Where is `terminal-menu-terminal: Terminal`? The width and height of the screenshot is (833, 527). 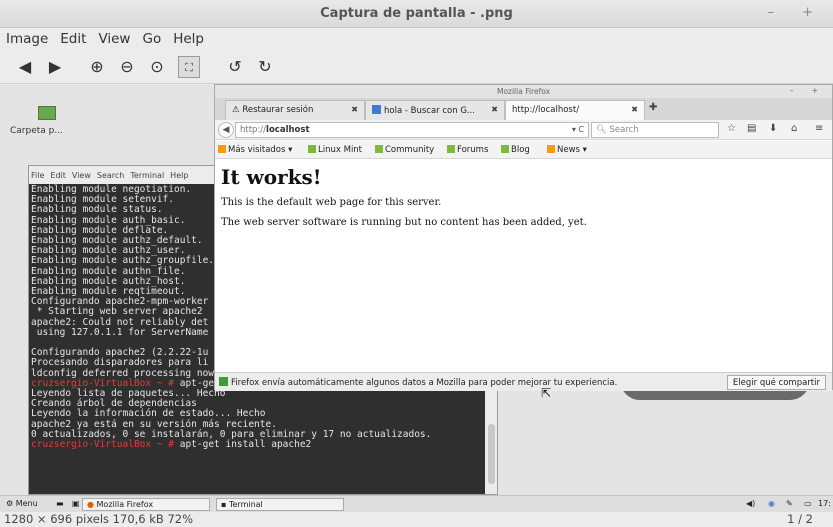
terminal-menu-terminal: Terminal is located at coordinates (147, 175).